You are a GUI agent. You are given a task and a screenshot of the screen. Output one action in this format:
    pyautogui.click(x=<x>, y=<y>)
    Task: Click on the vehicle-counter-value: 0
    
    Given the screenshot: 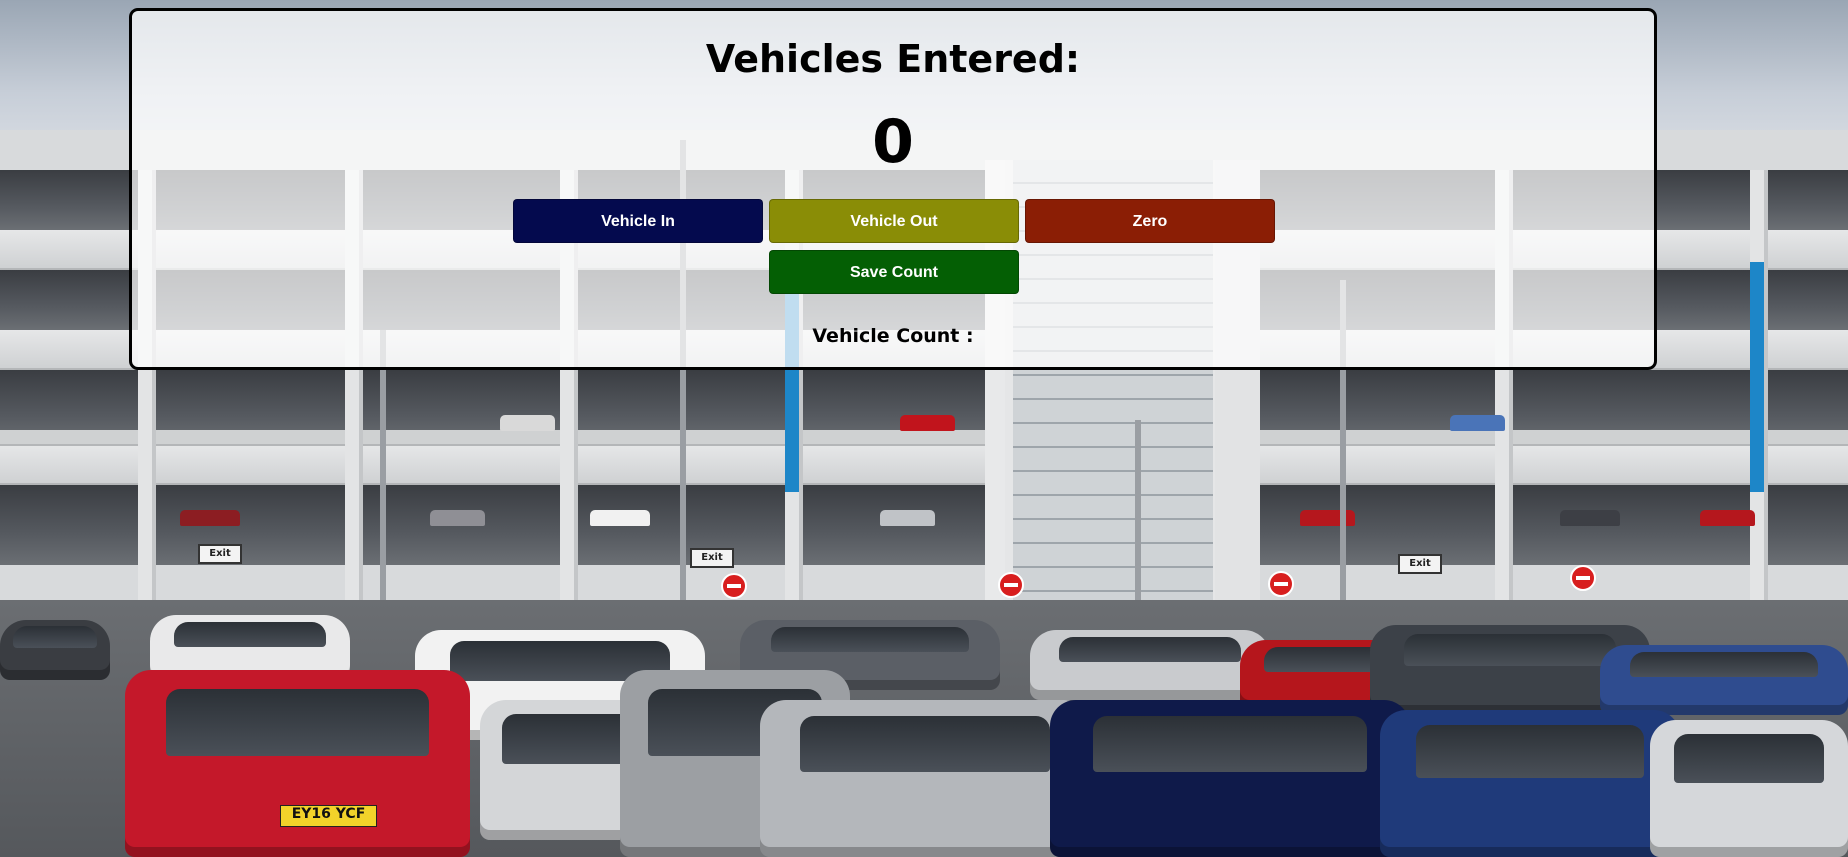 What is the action you would take?
    pyautogui.click(x=893, y=142)
    